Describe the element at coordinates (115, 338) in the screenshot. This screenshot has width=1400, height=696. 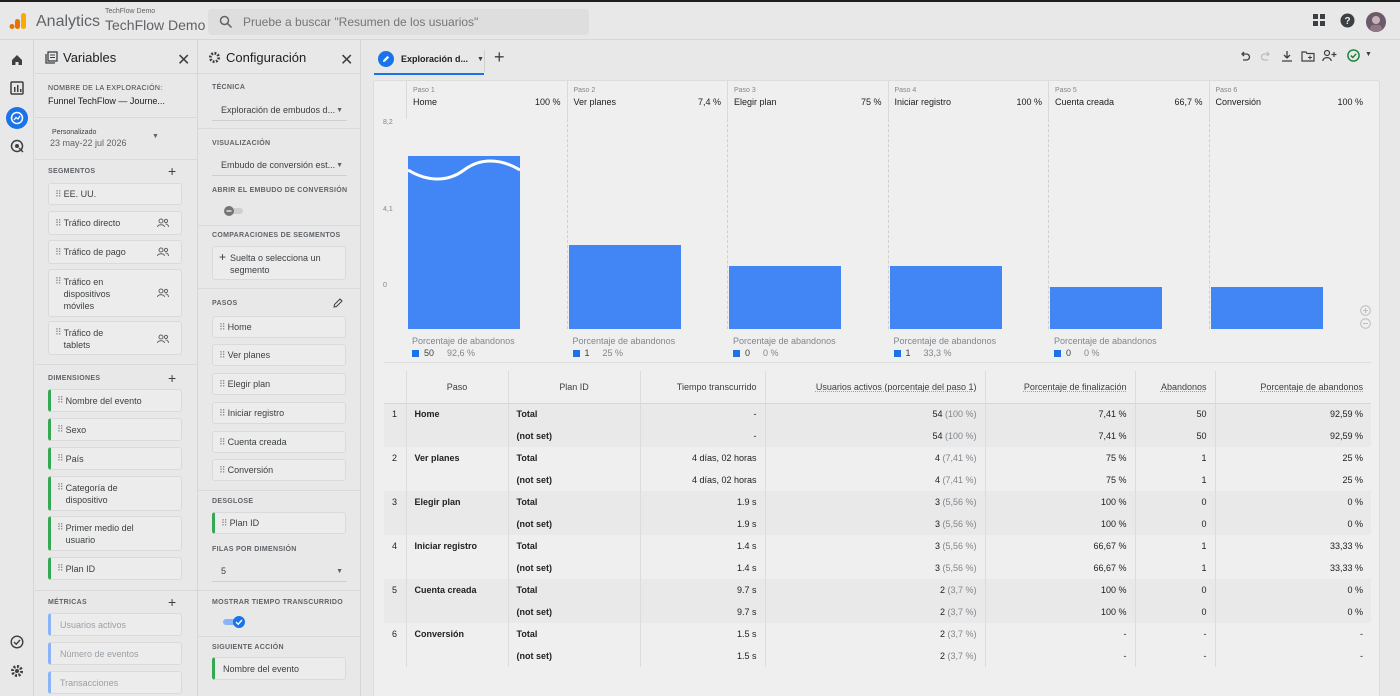
I see `segment-chip: ⠿ Tráfico de tablets` at that location.